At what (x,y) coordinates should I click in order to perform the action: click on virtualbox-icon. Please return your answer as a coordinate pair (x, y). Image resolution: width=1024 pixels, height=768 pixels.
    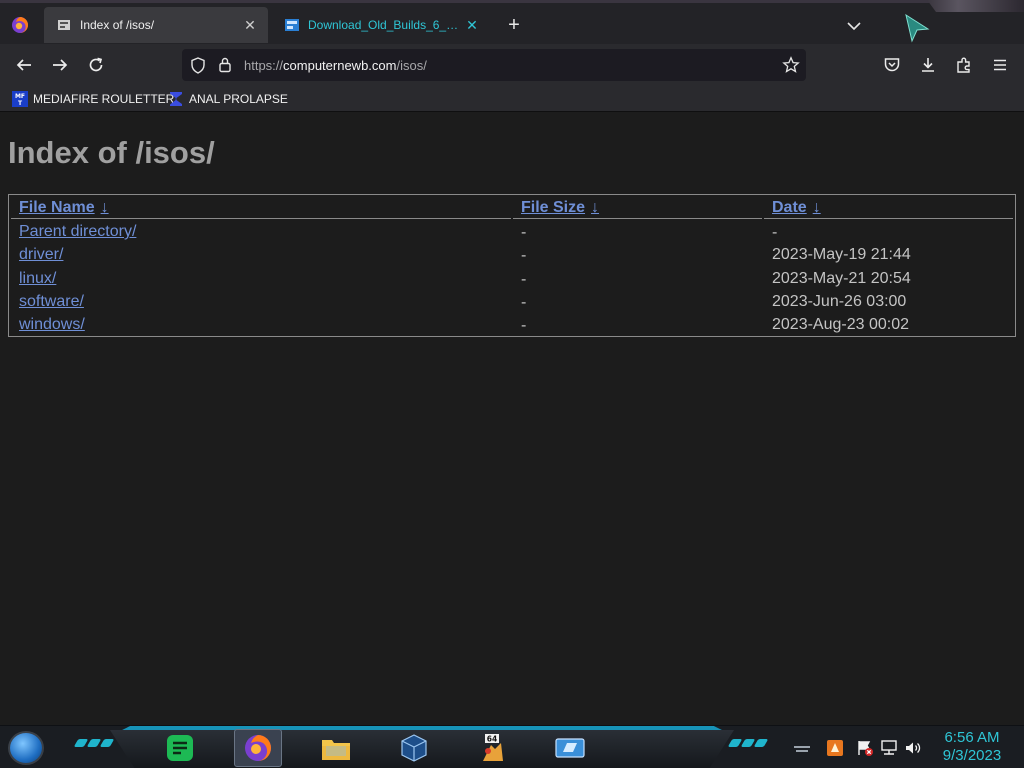
    Looking at the image, I should click on (414, 748).